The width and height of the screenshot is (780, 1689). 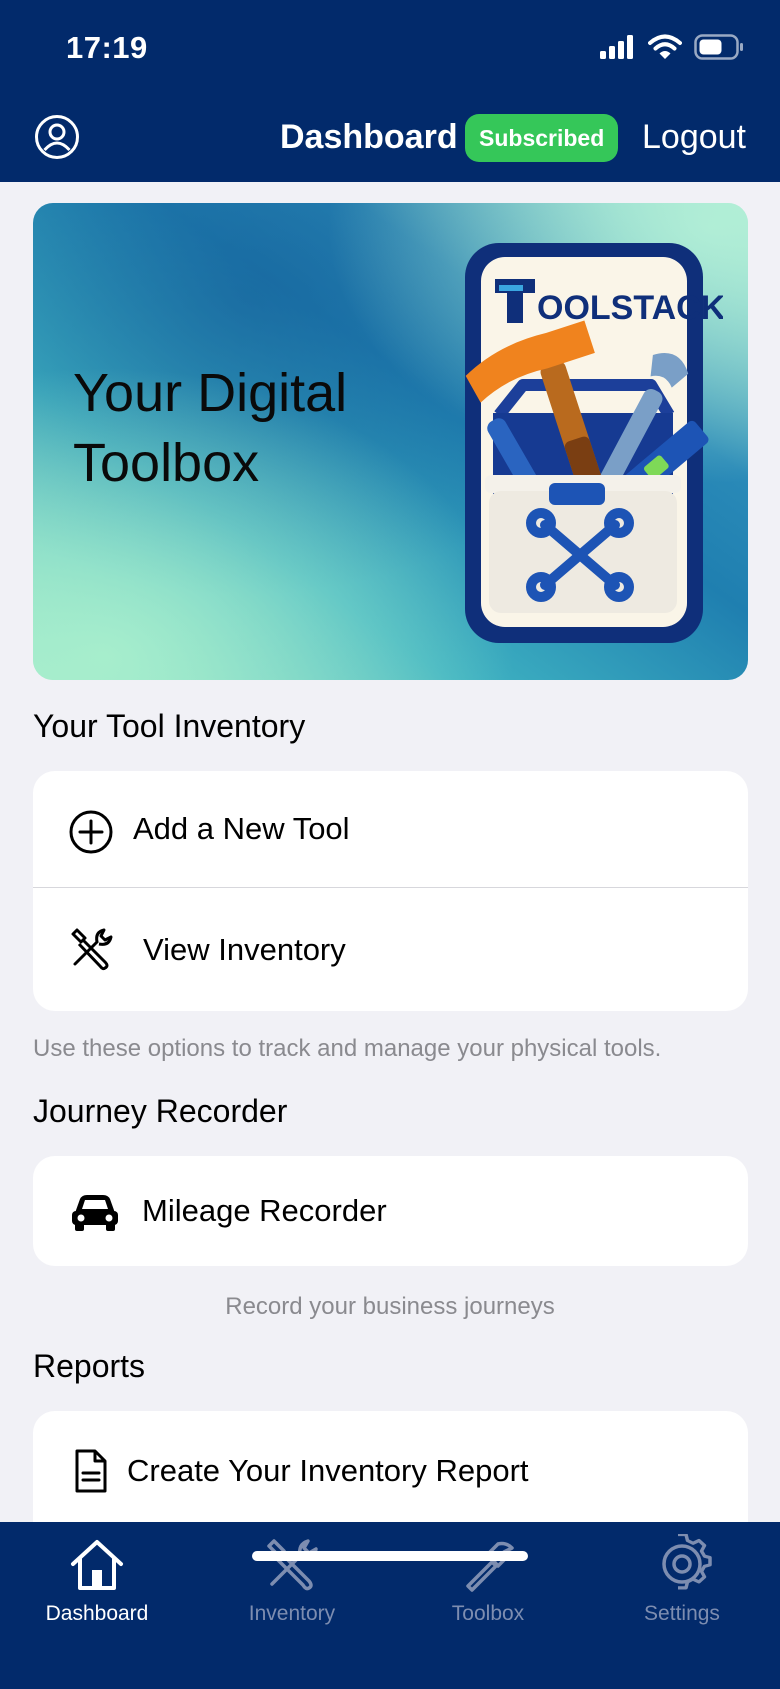 What do you see at coordinates (160, 1111) in the screenshot?
I see `journey-section-title: Journey Recorder` at bounding box center [160, 1111].